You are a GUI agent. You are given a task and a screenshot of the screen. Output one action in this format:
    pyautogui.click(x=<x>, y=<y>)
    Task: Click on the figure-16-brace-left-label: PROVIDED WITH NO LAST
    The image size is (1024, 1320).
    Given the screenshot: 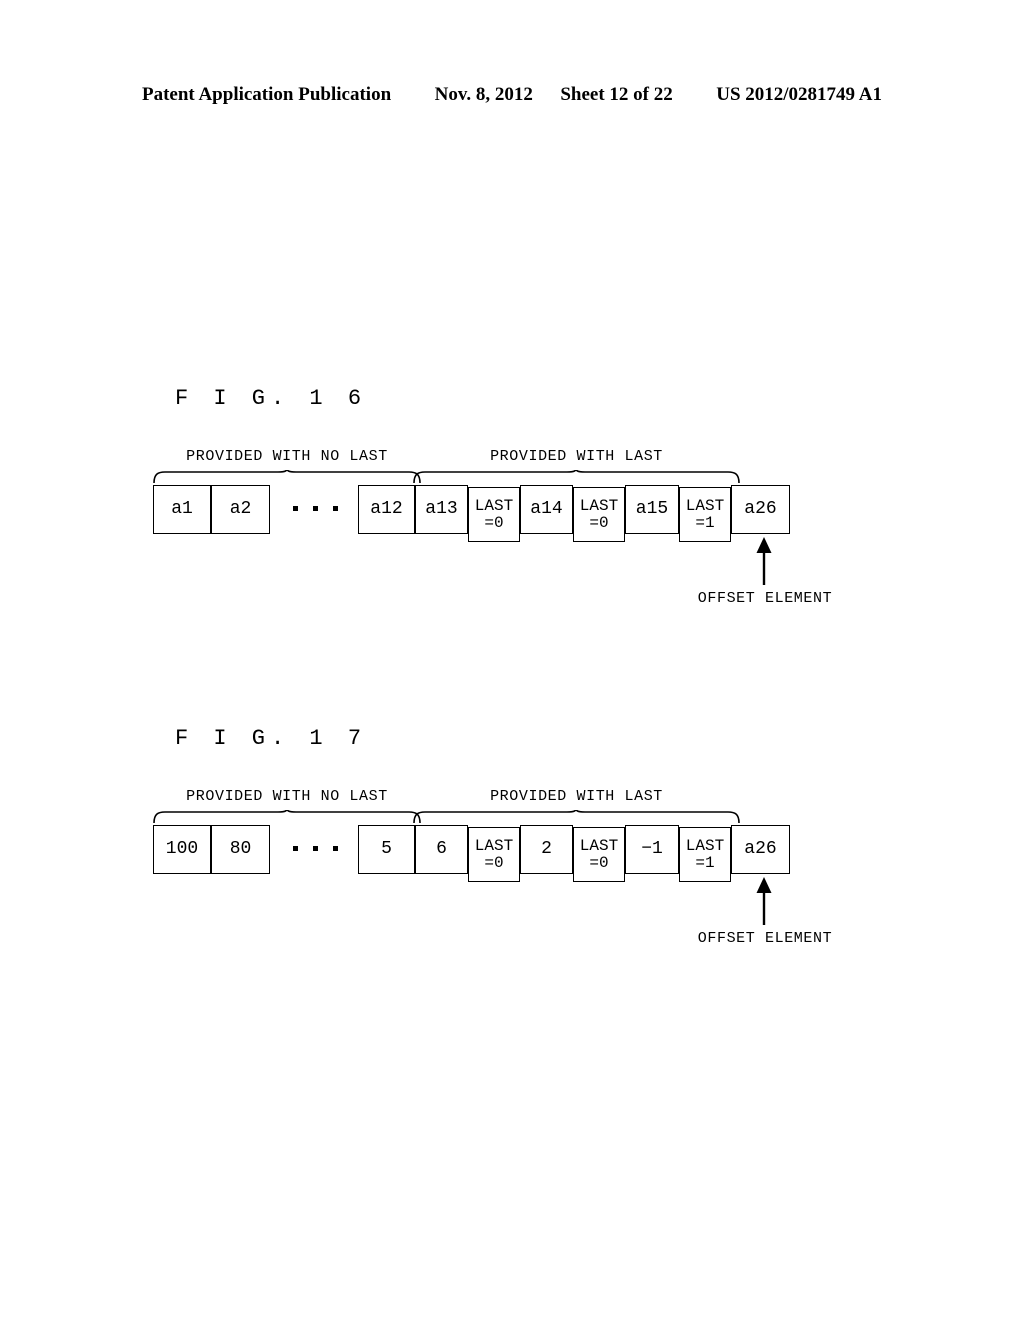 What is the action you would take?
    pyautogui.click(x=287, y=456)
    